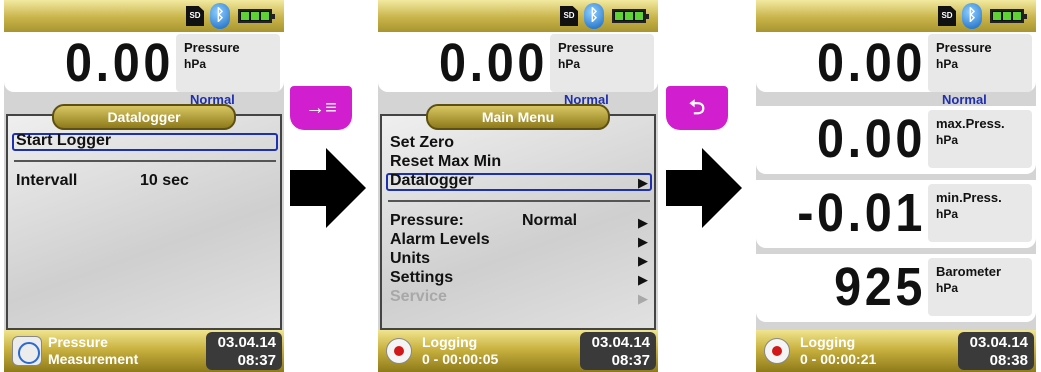 The height and width of the screenshot is (372, 1041). What do you see at coordinates (321, 108) in the screenshot?
I see `enter-key: →≡` at bounding box center [321, 108].